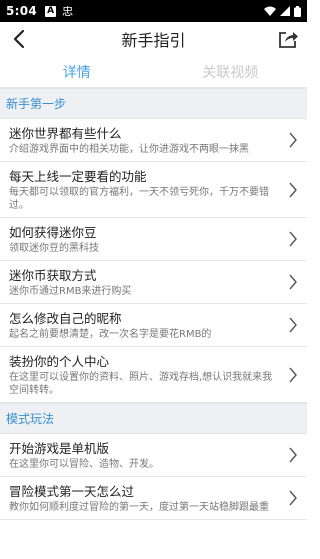  I want to click on signal-icon, so click(285, 11).